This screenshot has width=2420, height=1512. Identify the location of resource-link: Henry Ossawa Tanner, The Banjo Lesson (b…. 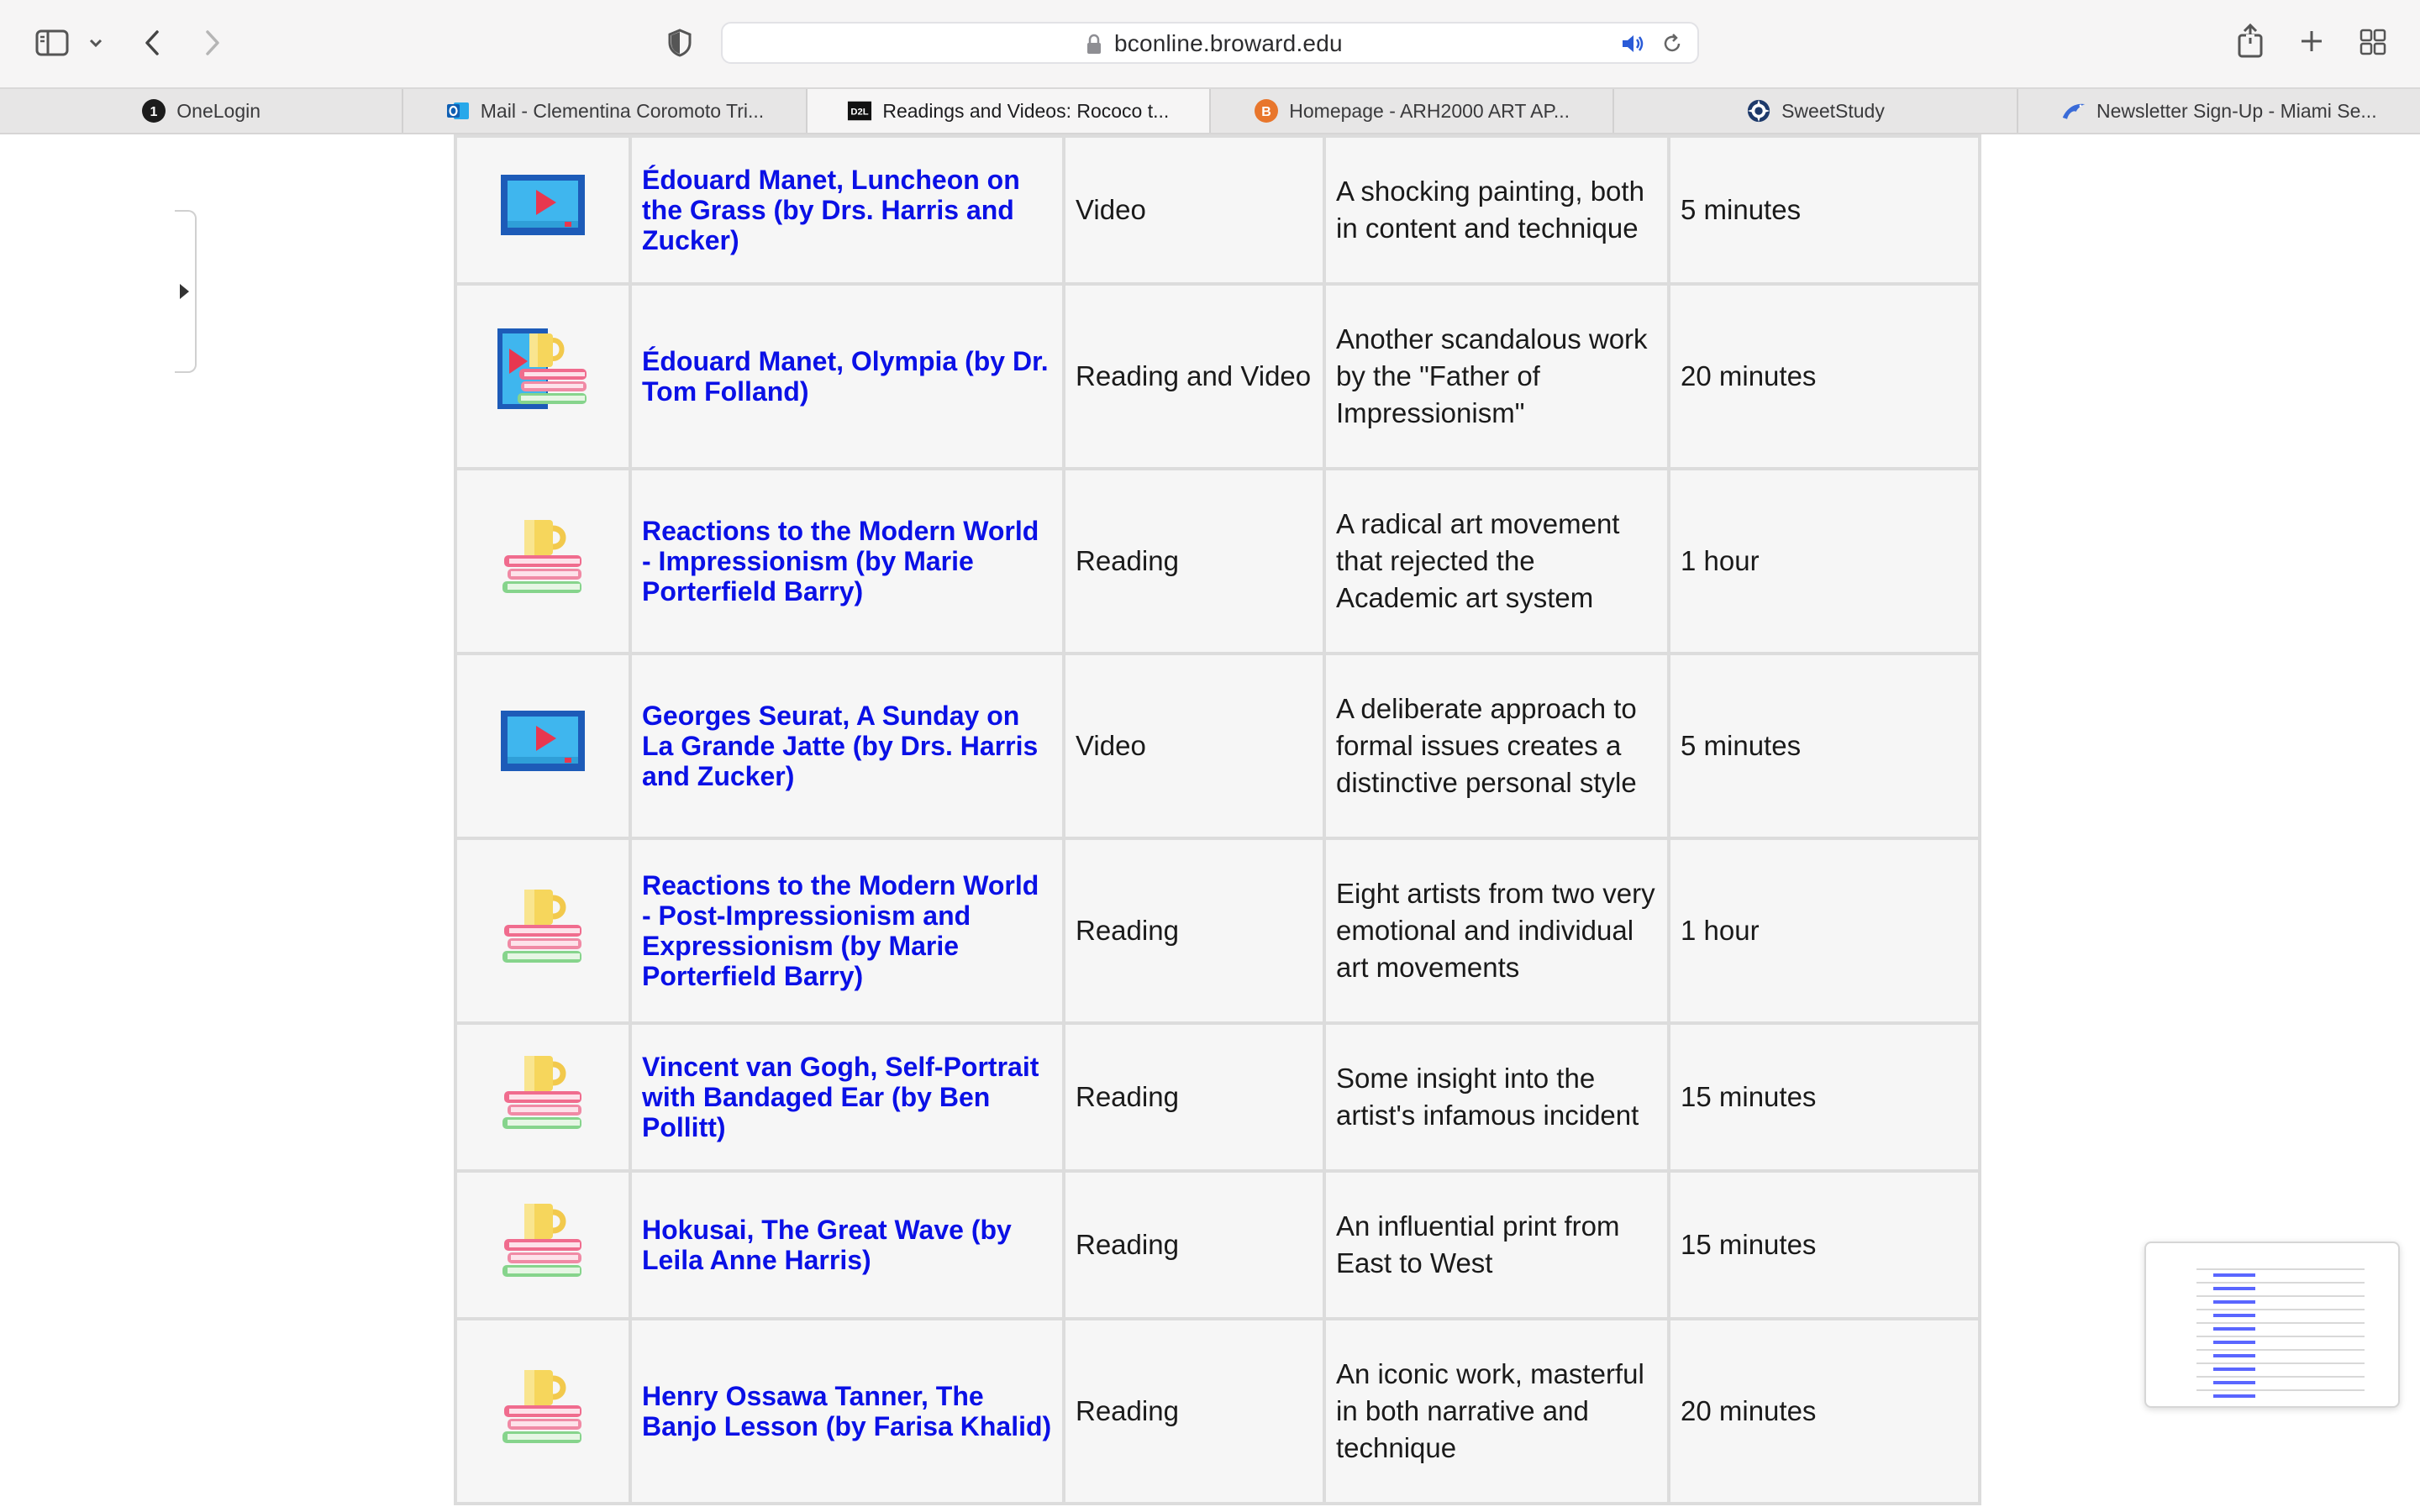
(847, 1411).